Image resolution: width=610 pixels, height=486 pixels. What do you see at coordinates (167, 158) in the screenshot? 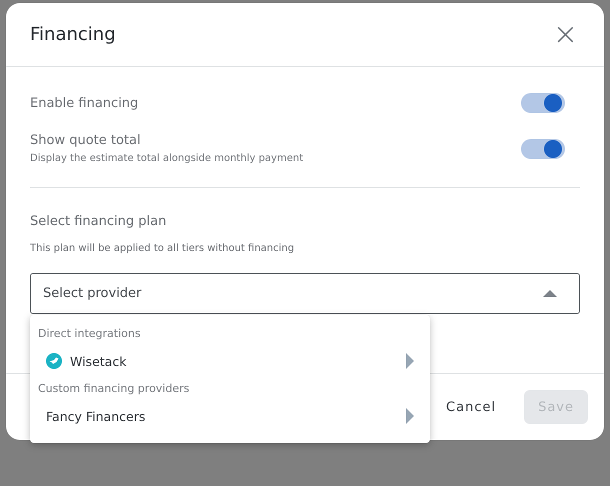
I see `setting-description: Display the estimate total alongside monthly payment` at bounding box center [167, 158].